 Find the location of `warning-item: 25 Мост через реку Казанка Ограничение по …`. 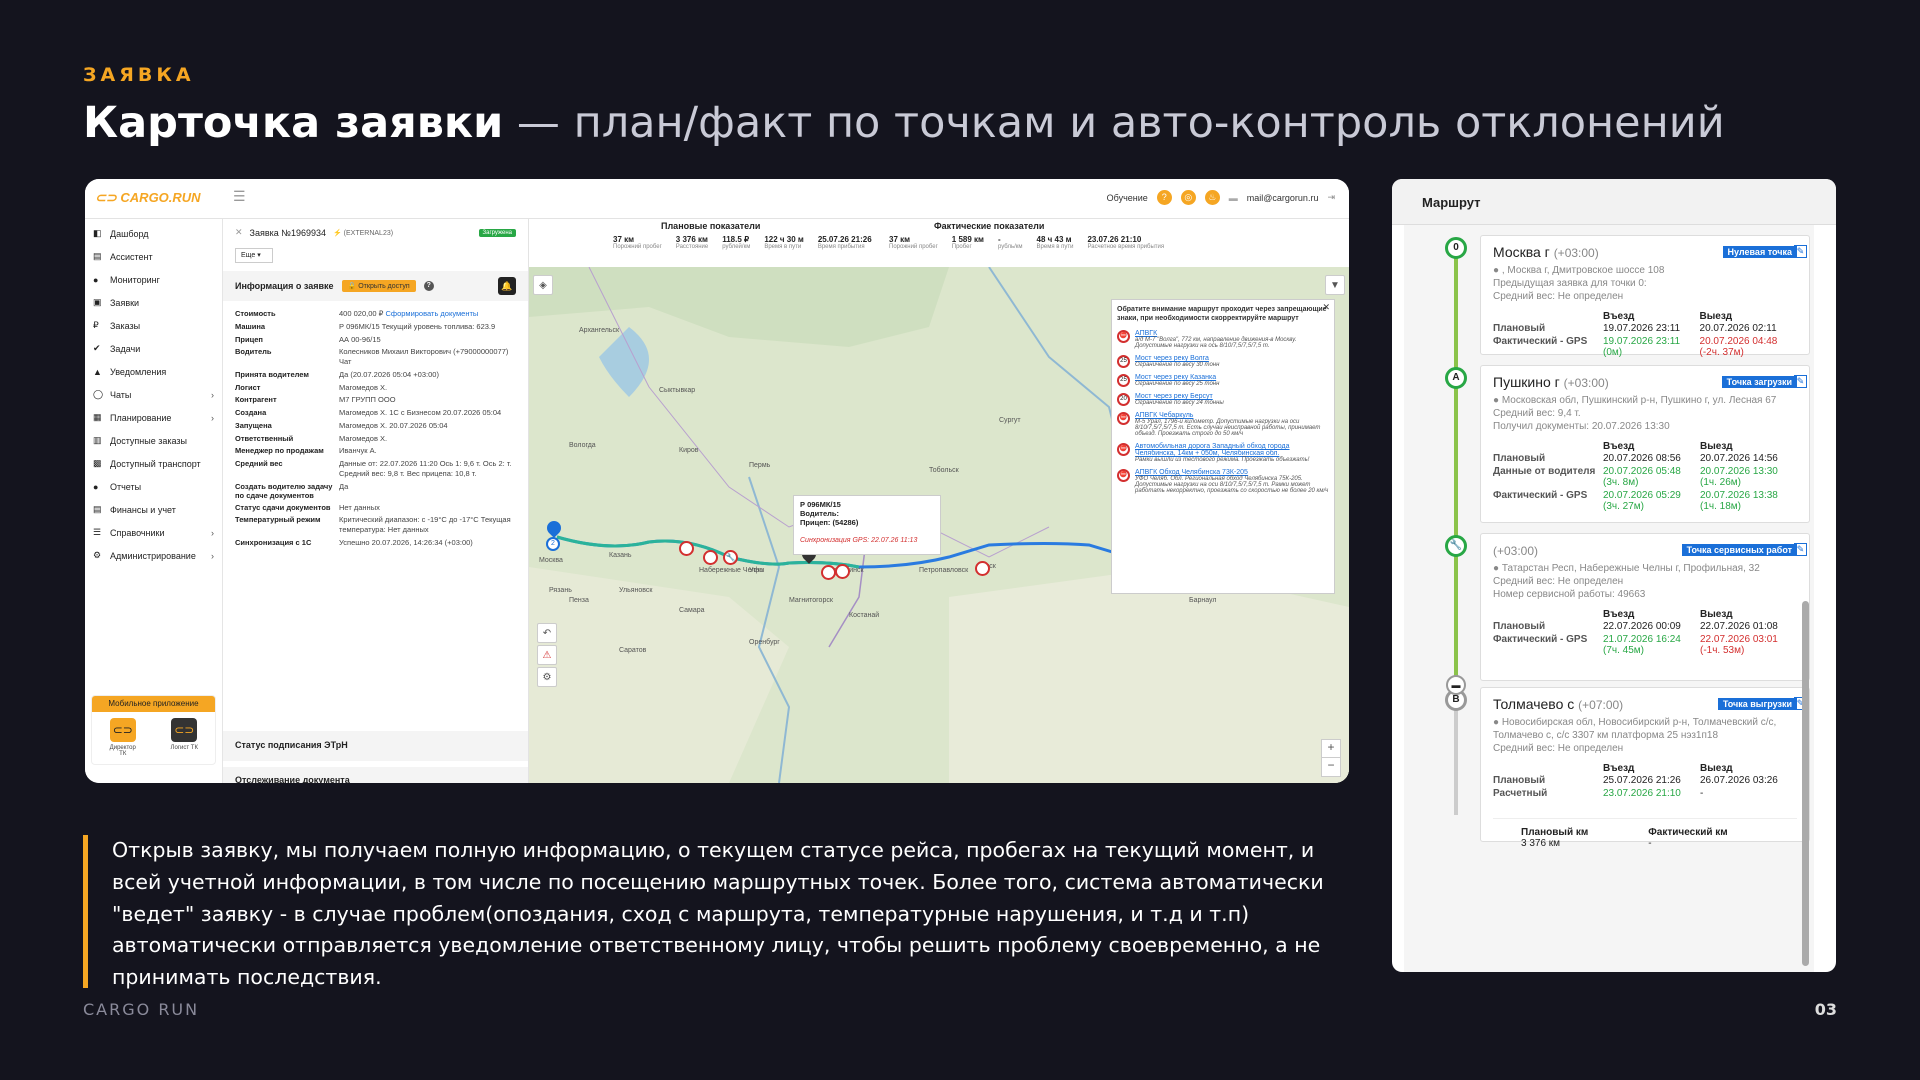

warning-item: 25 Мост через реку Казанка Ограничение по … is located at coordinates (1223, 381).